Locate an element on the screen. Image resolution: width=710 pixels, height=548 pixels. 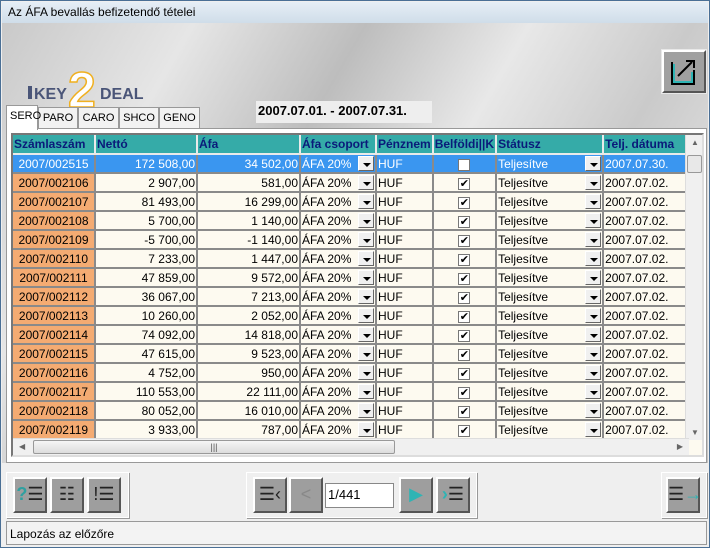
query-list-button: ?☰ is located at coordinates (30, 495).